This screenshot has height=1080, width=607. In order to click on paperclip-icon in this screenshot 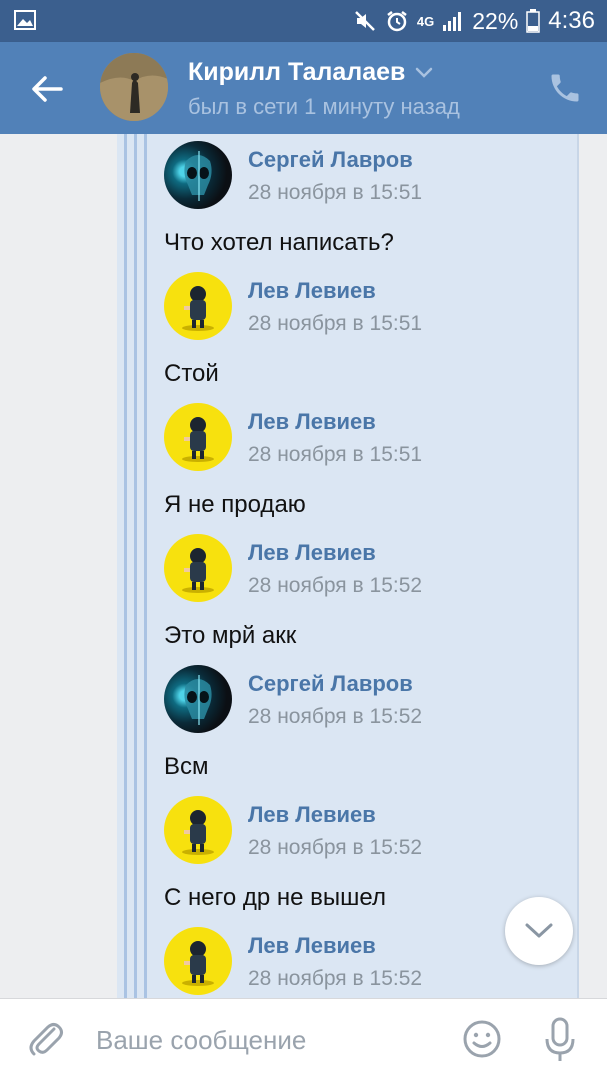, I will do `click(46, 1039)`.